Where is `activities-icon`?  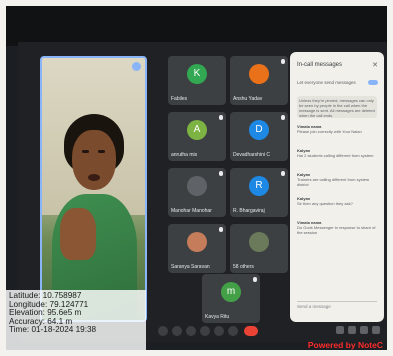 activities-icon is located at coordinates (376, 330).